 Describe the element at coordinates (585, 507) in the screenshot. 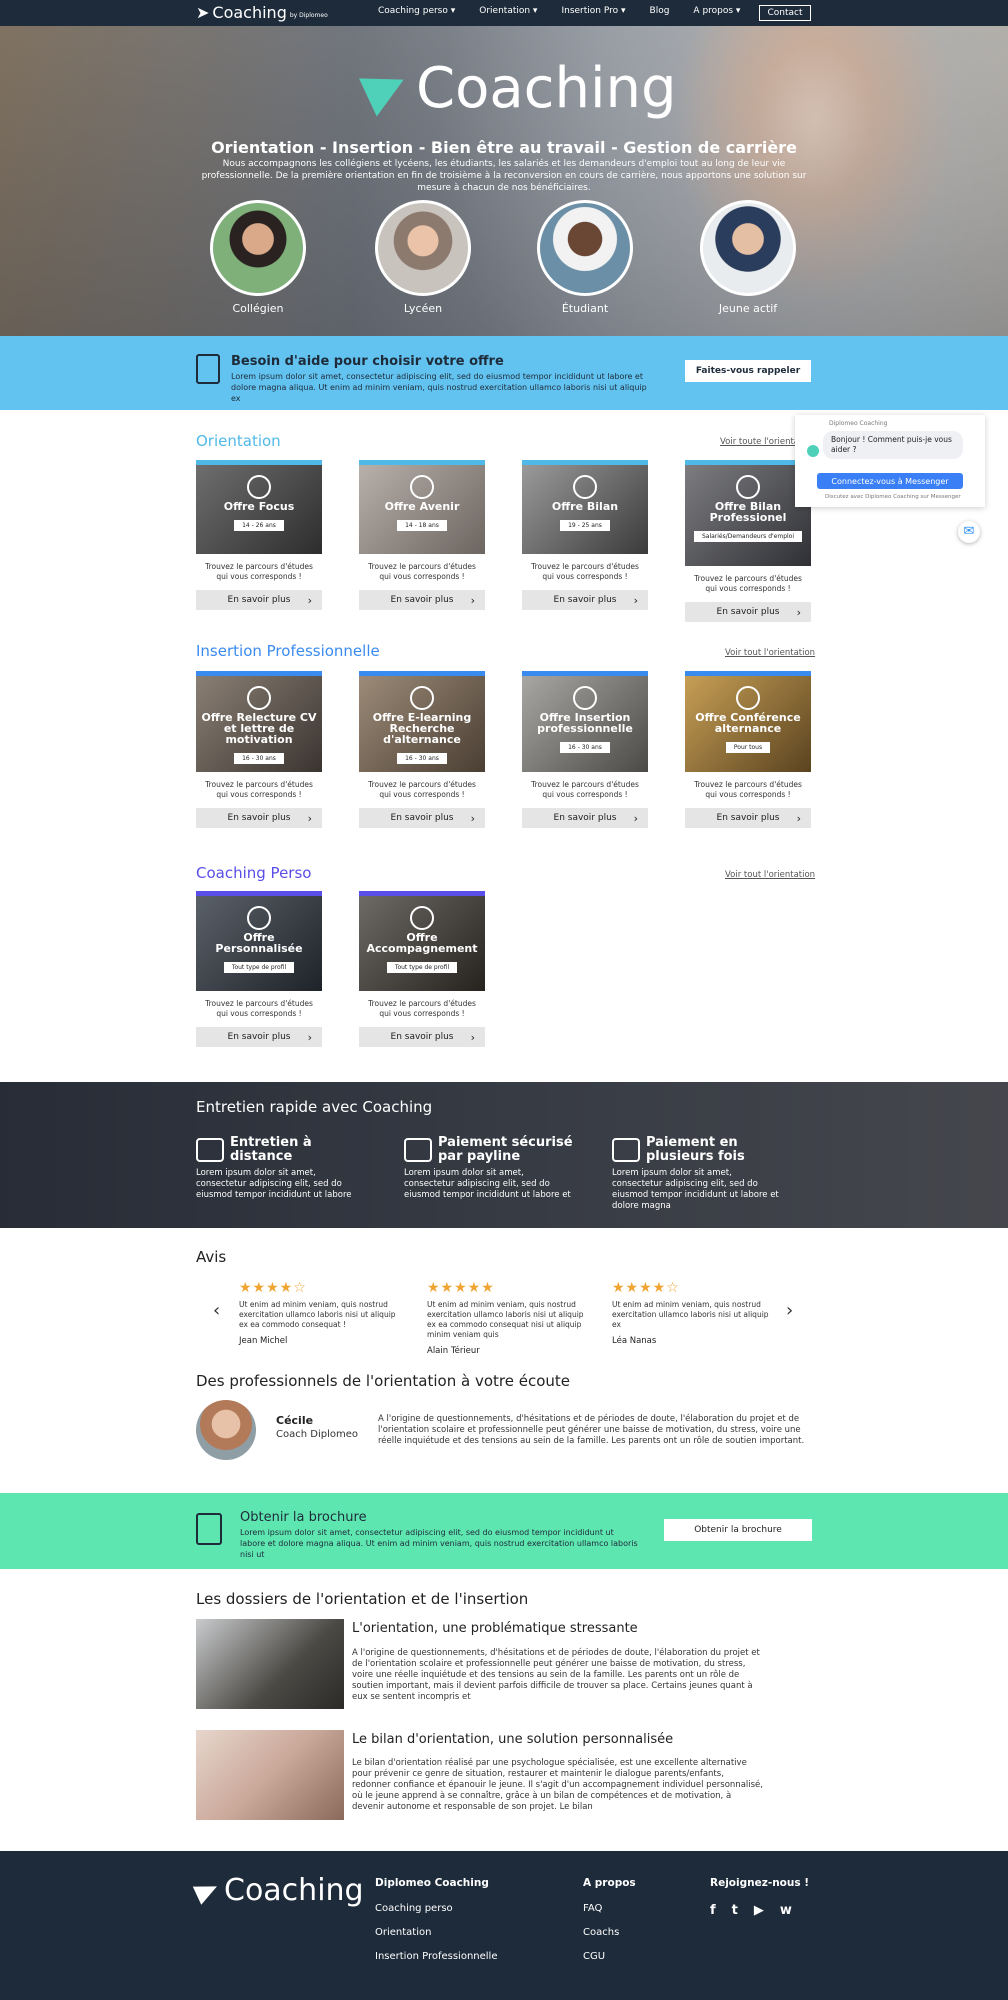

I see `offer-image: Offre Bilan 19 - 25 ans` at that location.